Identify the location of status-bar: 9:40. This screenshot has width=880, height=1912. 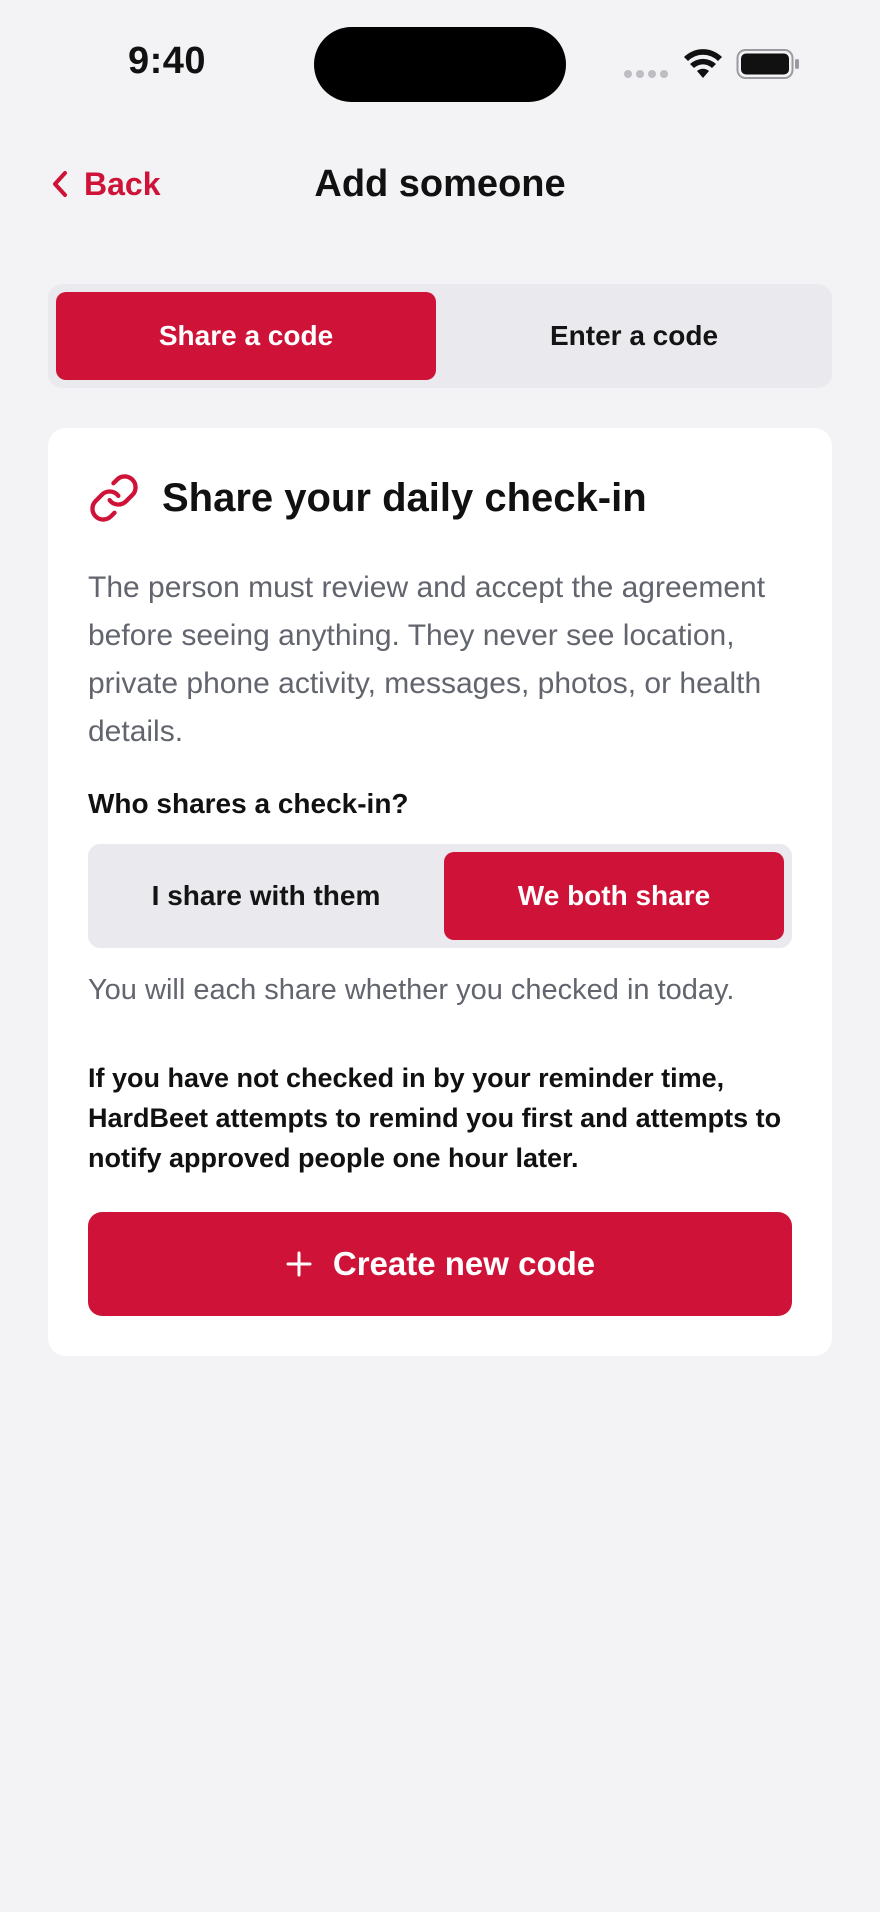
(440, 65).